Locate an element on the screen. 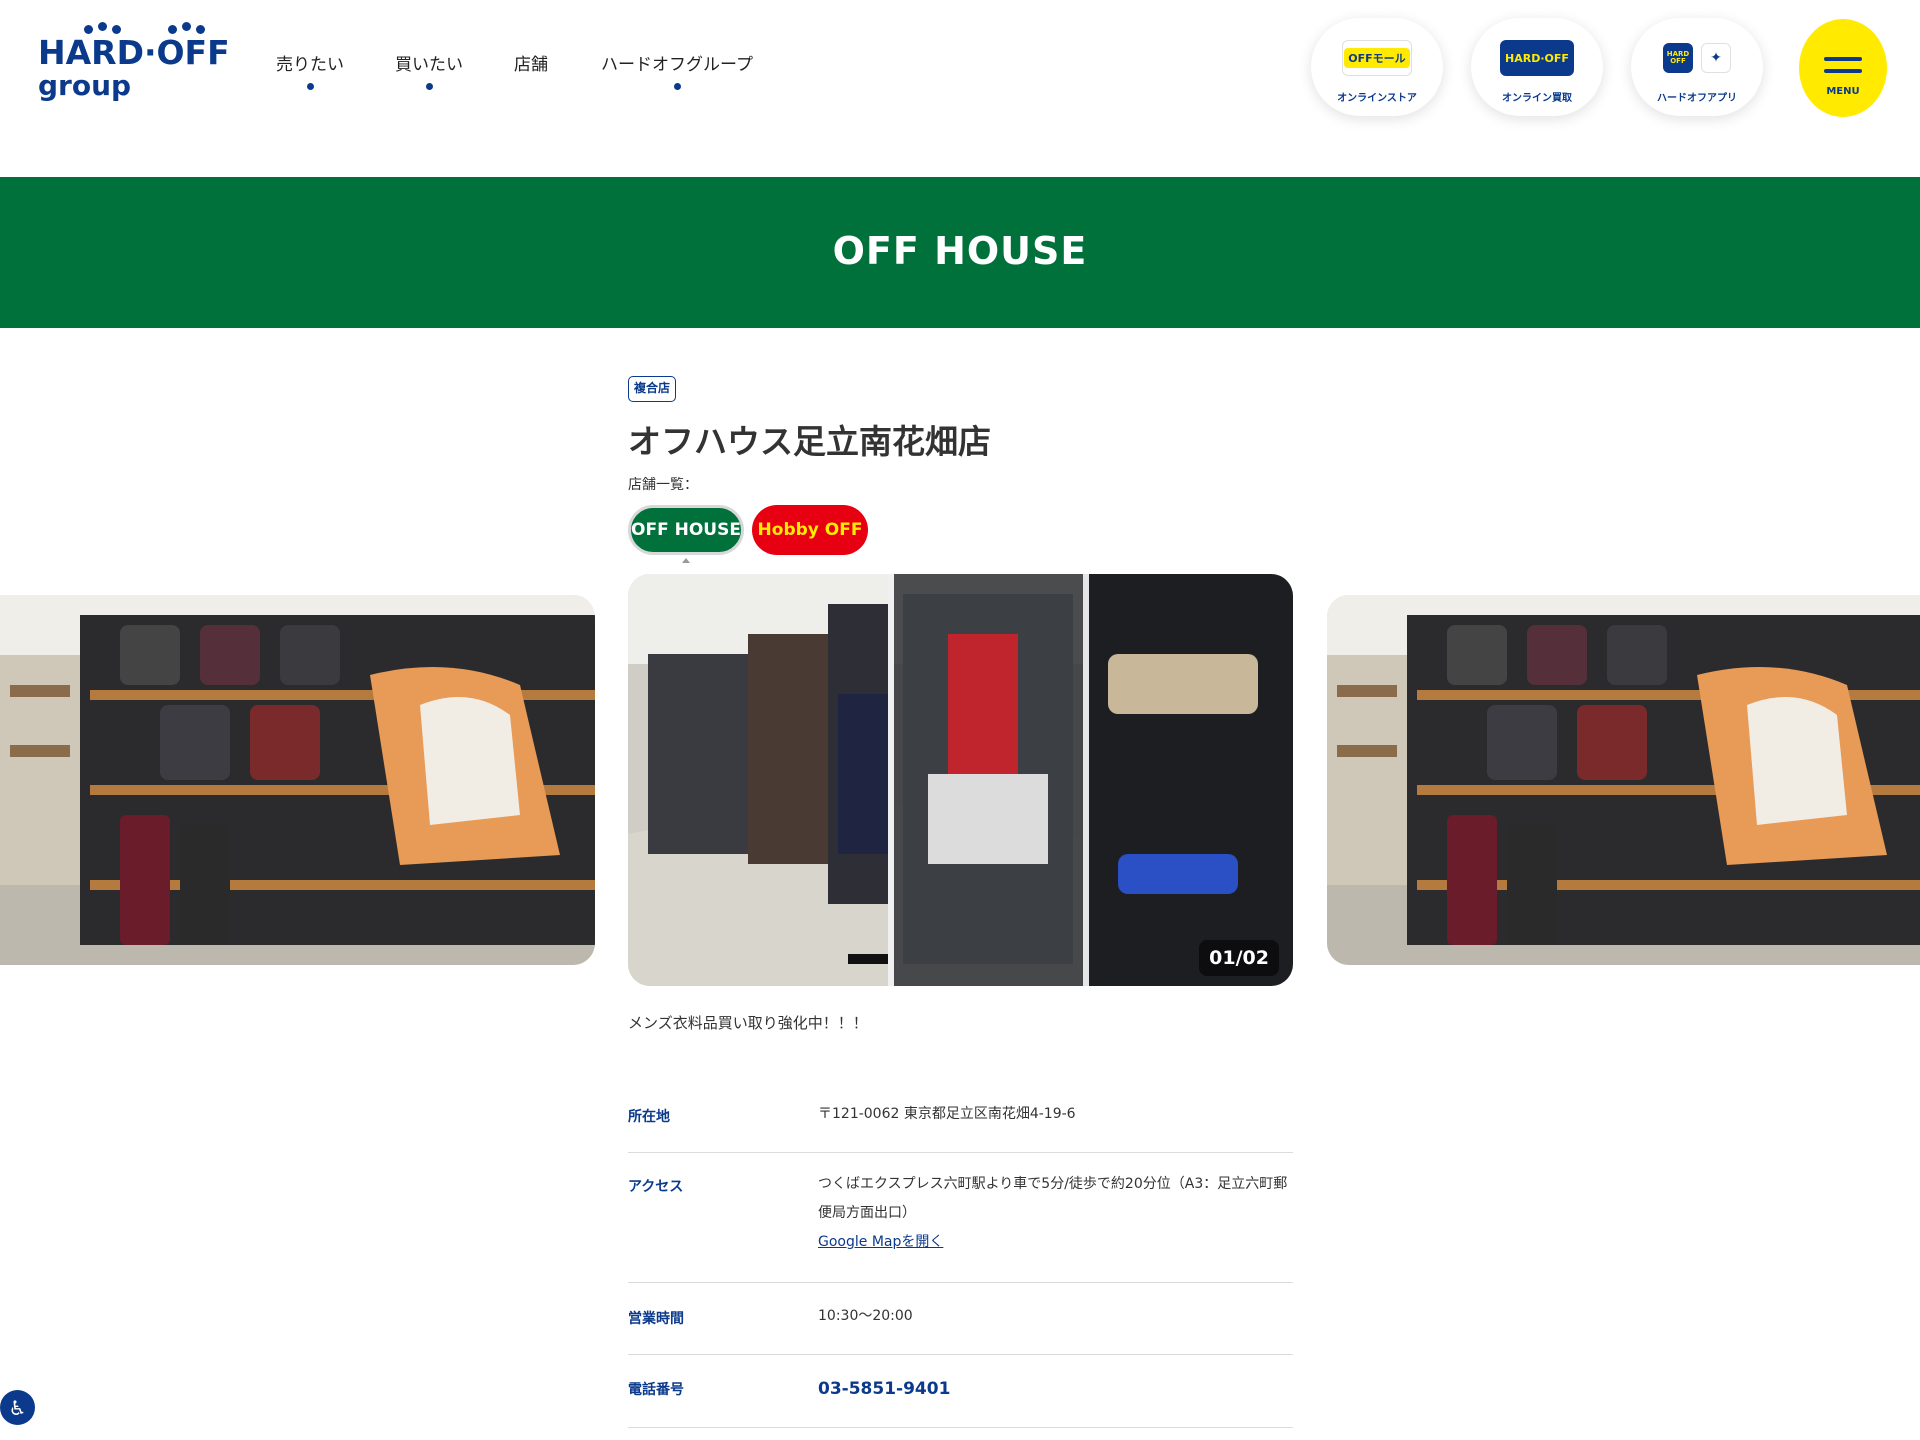 The height and width of the screenshot is (1440, 1920). google-map-link: Google Mapを開く is located at coordinates (880, 1242).